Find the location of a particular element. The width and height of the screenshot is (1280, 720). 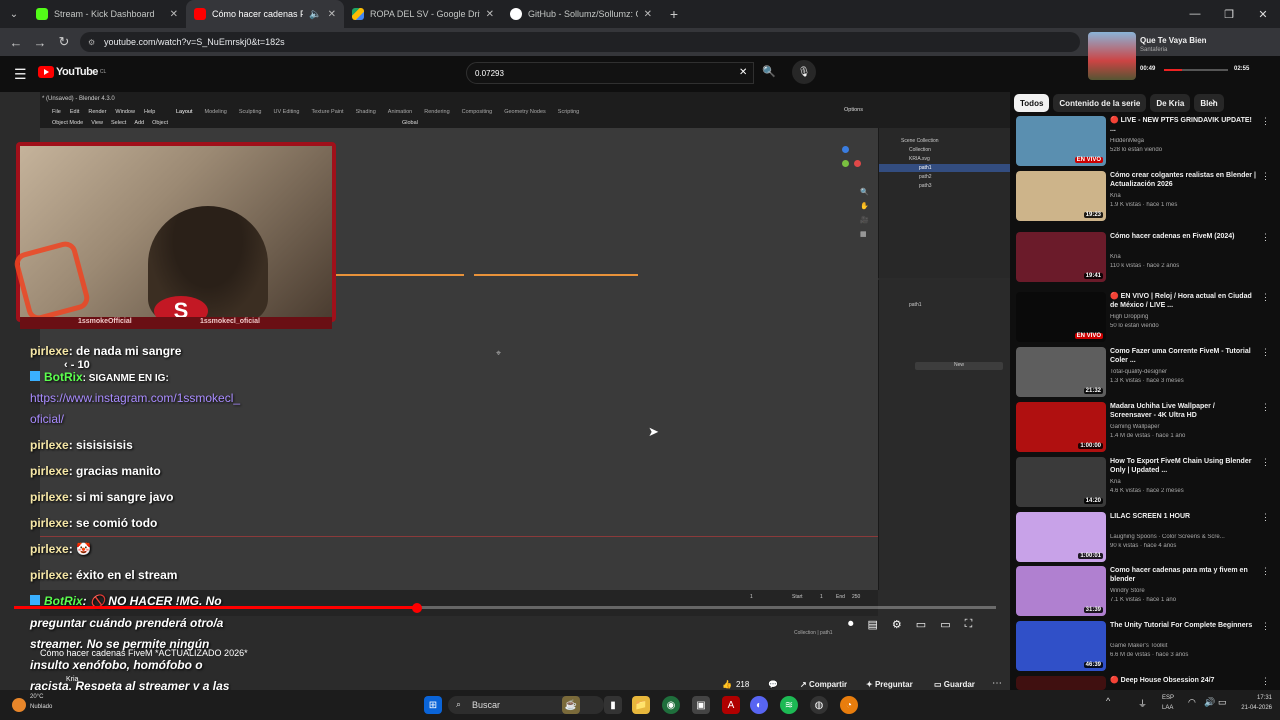

video-thumbnail: 46:39 is located at coordinates (1061, 646).